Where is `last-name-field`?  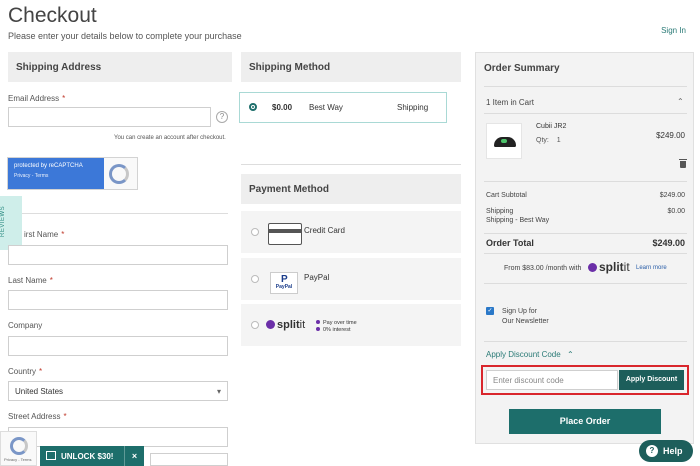 last-name-field is located at coordinates (118, 300).